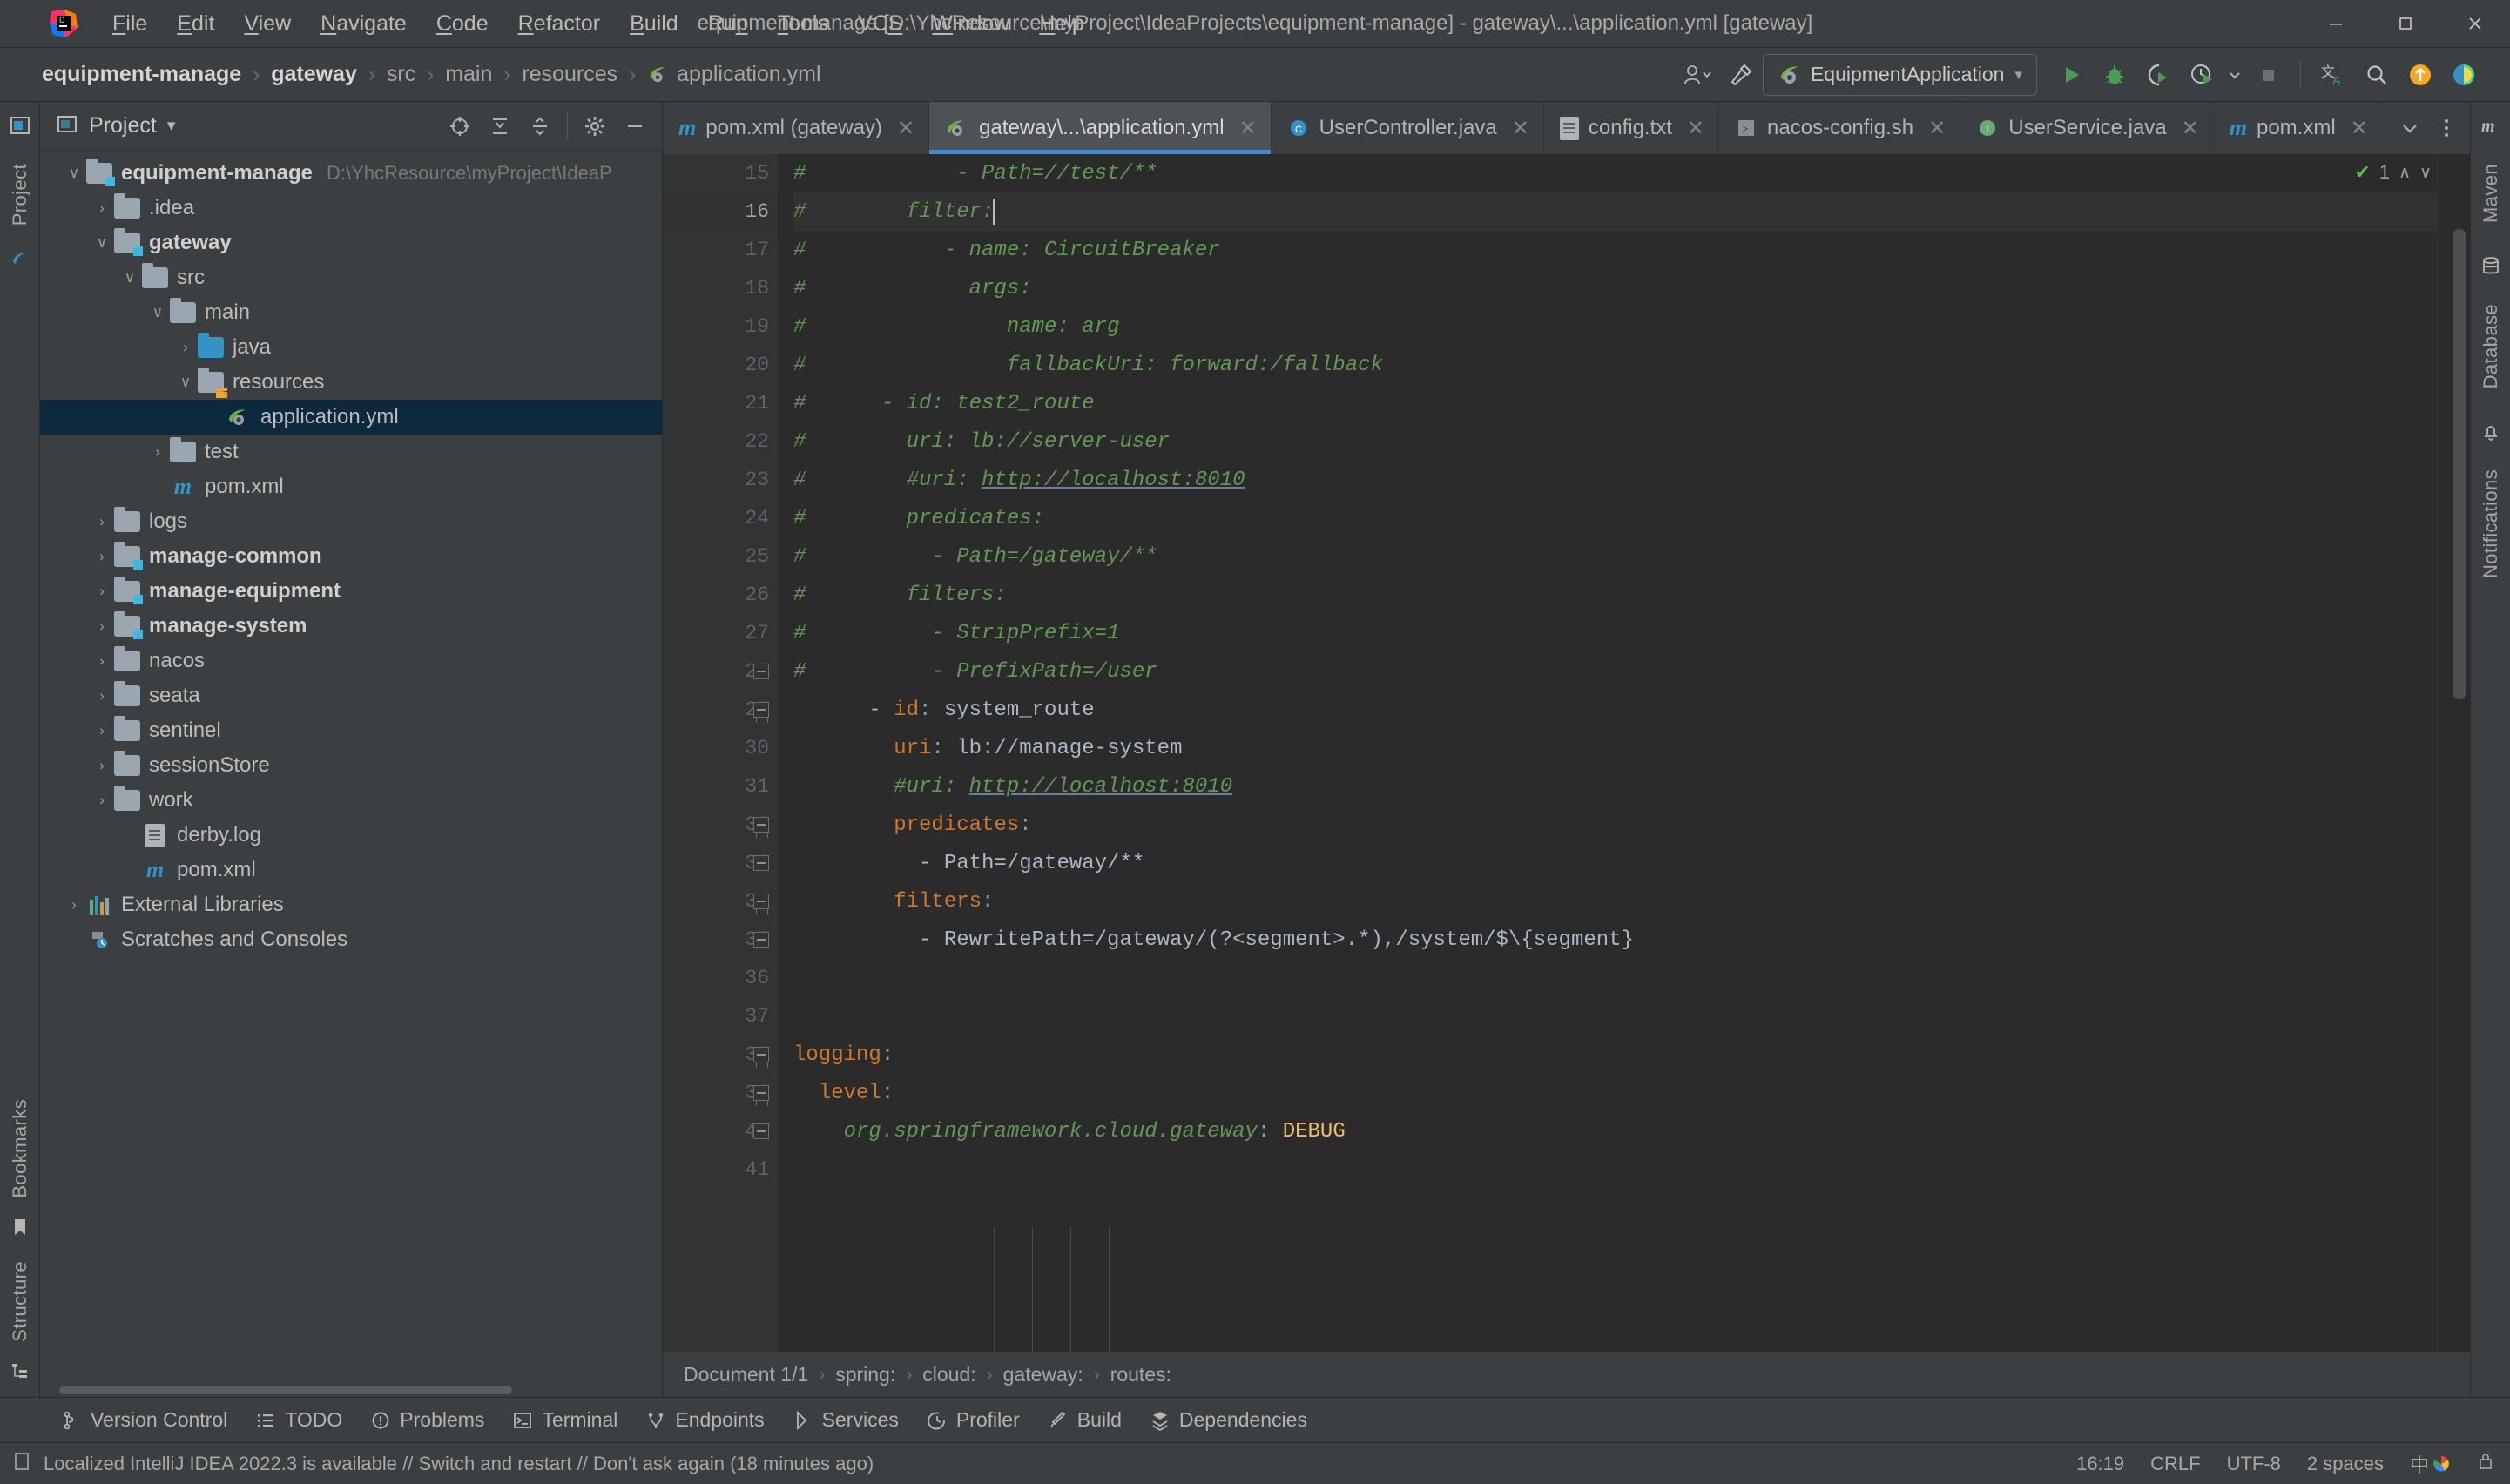  What do you see at coordinates (2345, 1464) in the screenshot?
I see `indent-widget: 2 spaces` at bounding box center [2345, 1464].